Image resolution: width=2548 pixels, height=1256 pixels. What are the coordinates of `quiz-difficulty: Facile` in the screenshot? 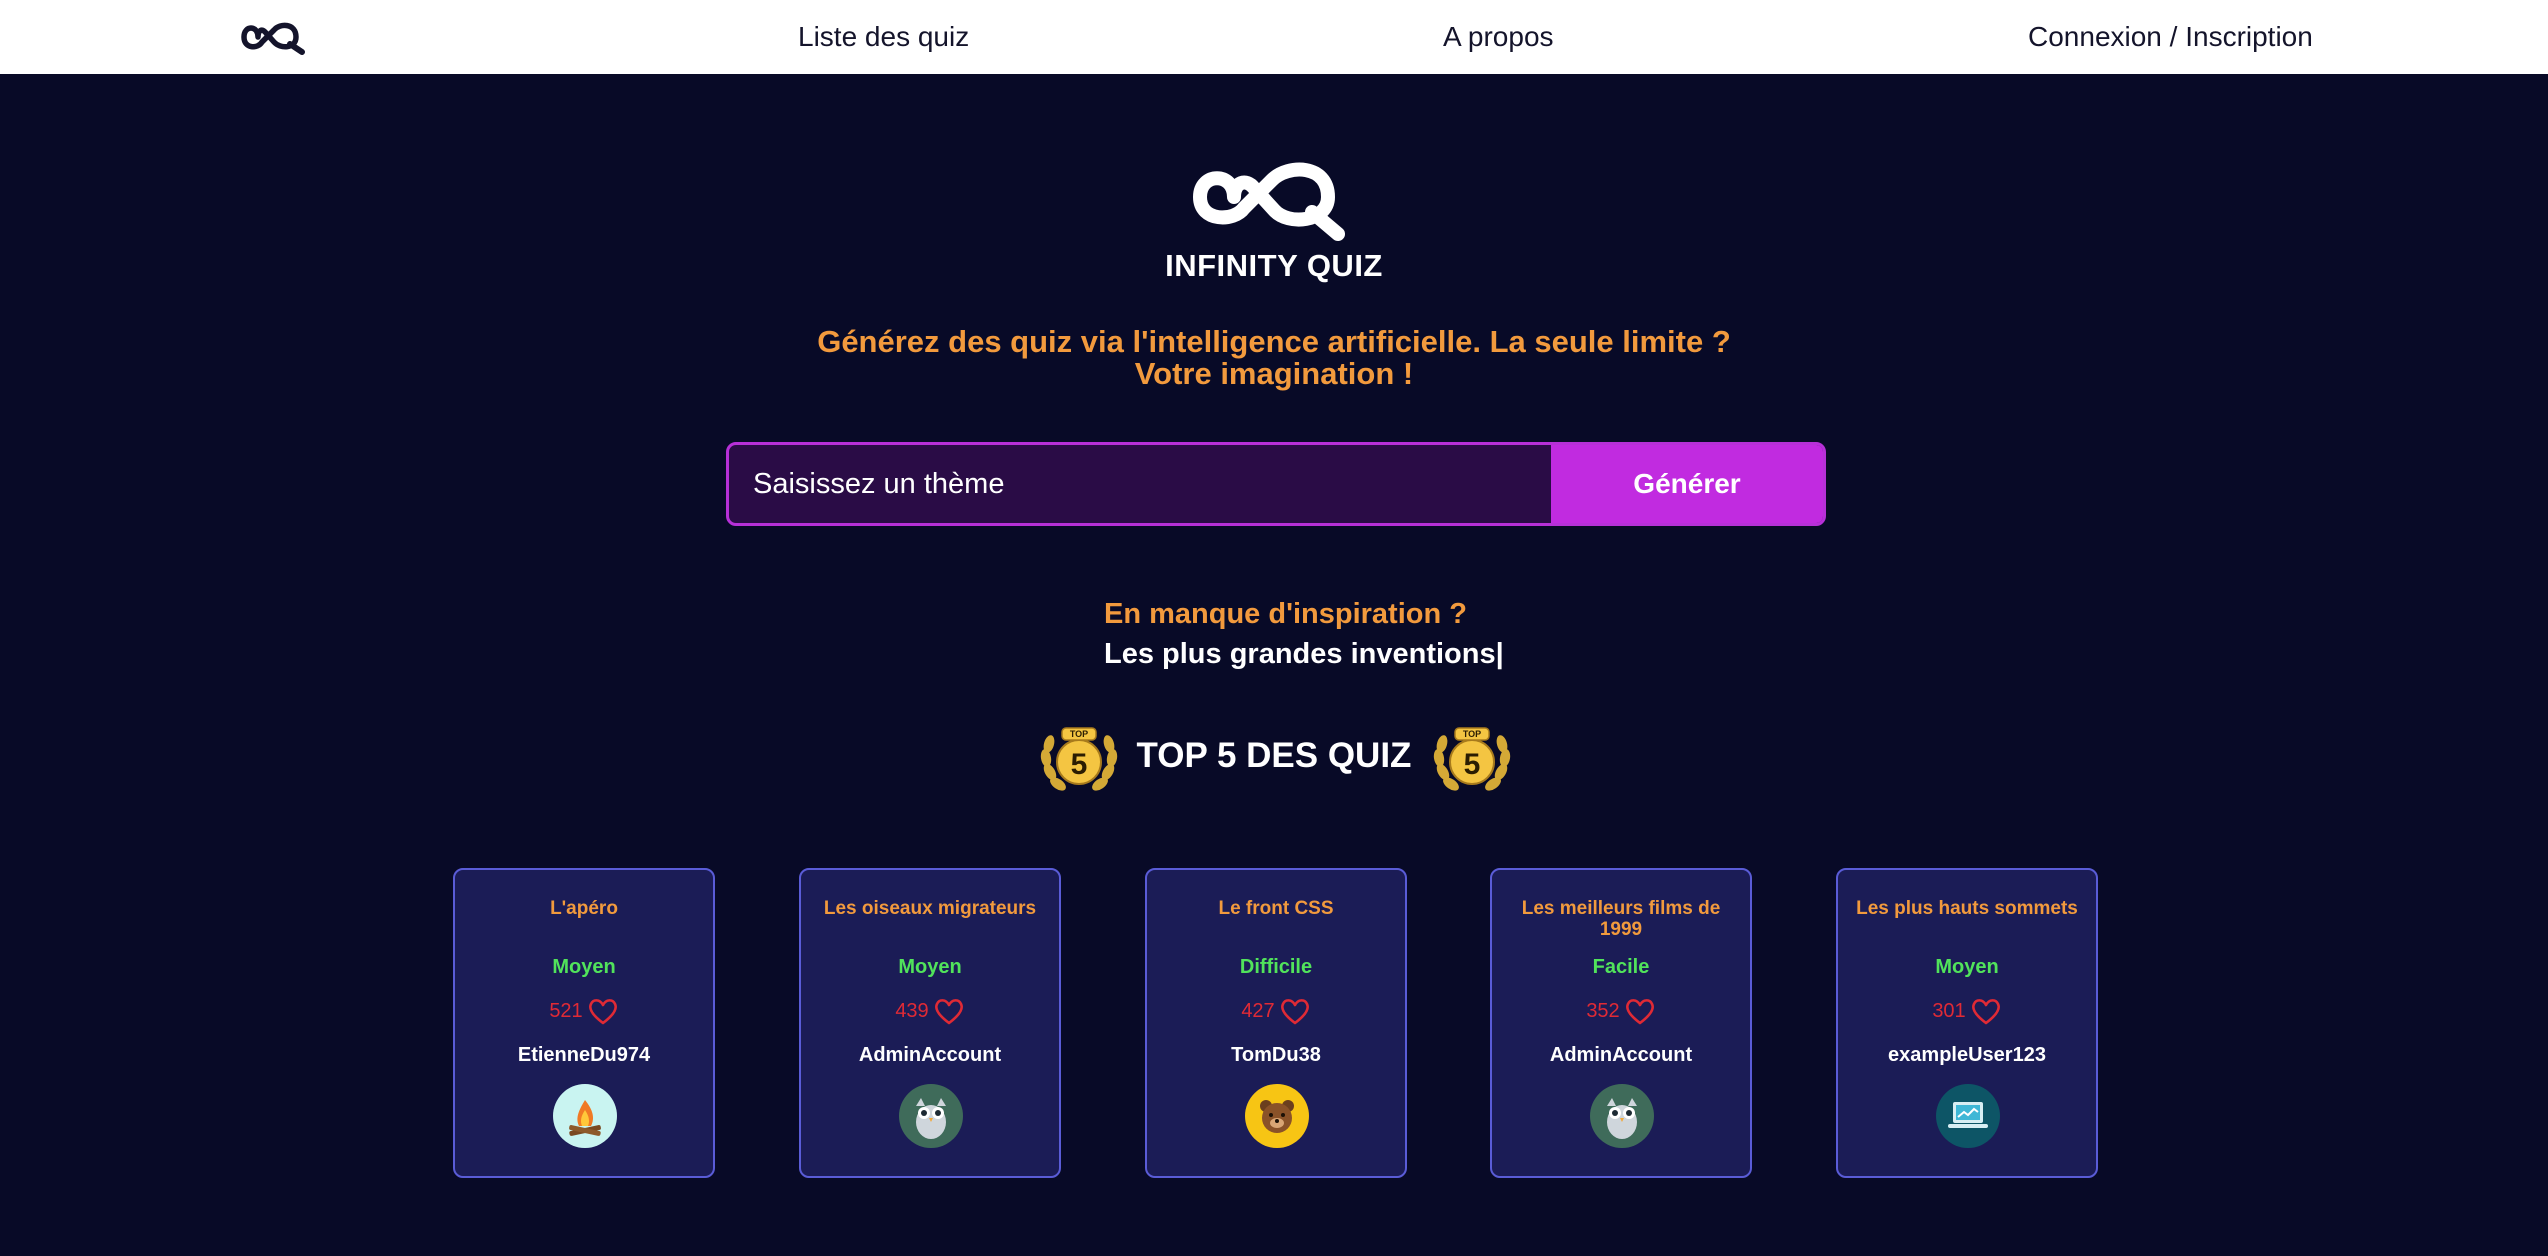 It's located at (1621, 967).